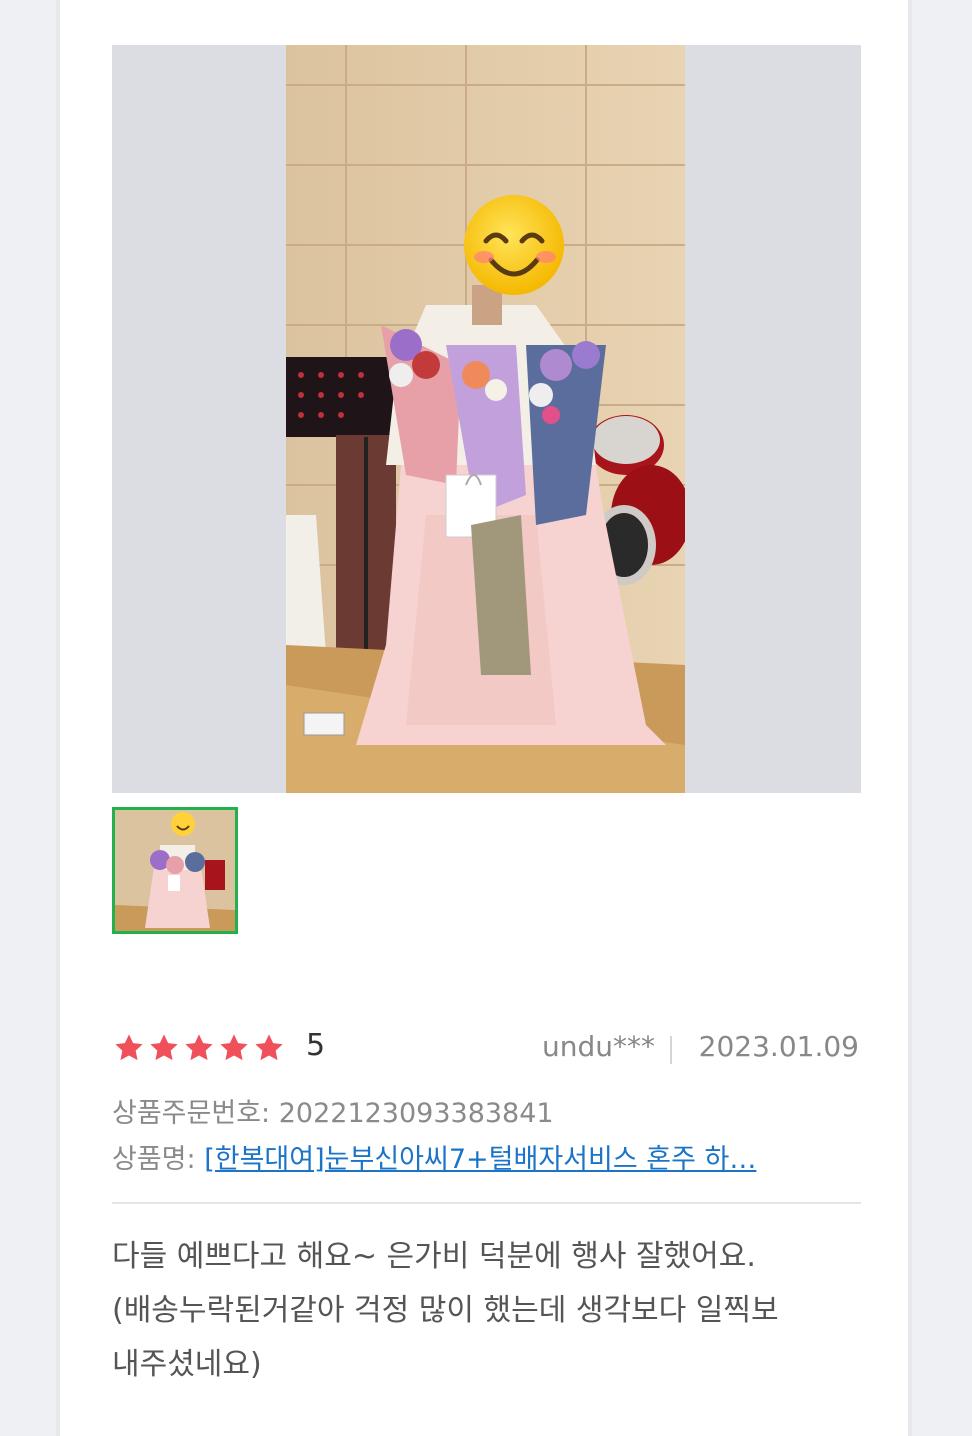 Image resolution: width=972 pixels, height=1436 pixels. I want to click on review-author: undu***, so click(598, 1046).